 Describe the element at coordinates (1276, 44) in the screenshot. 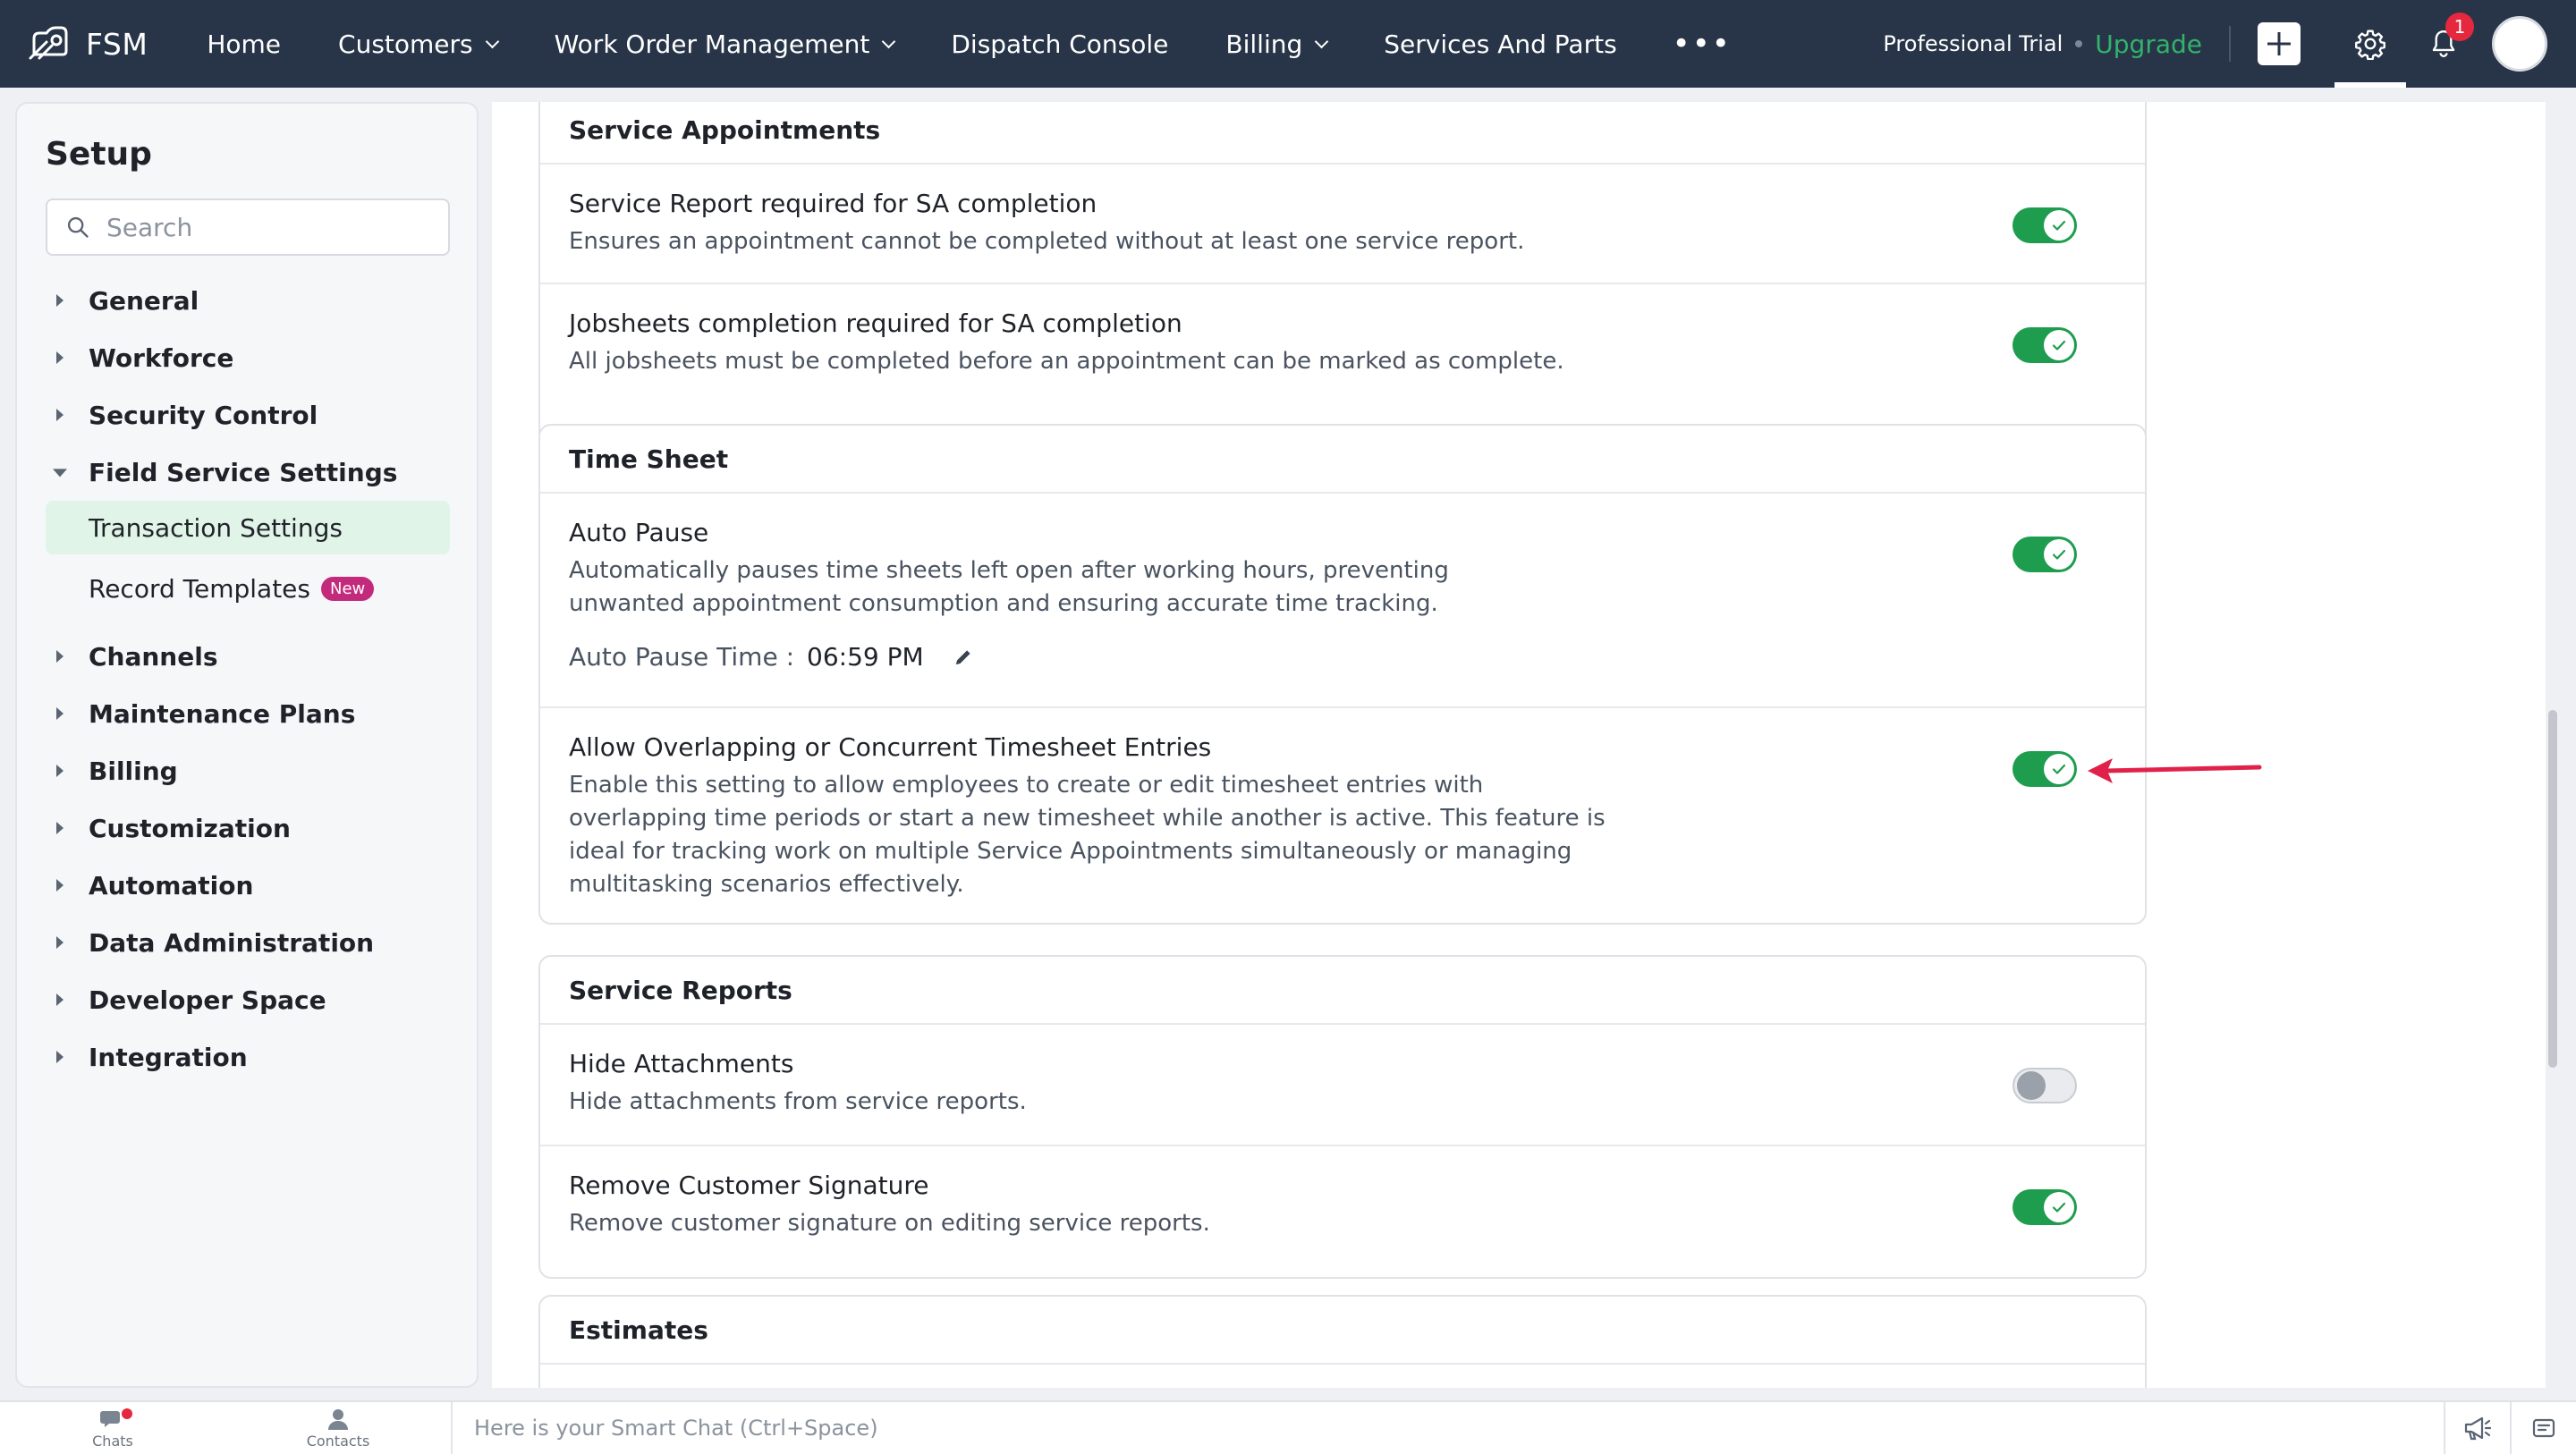

I see `nav-billing: Billing` at that location.